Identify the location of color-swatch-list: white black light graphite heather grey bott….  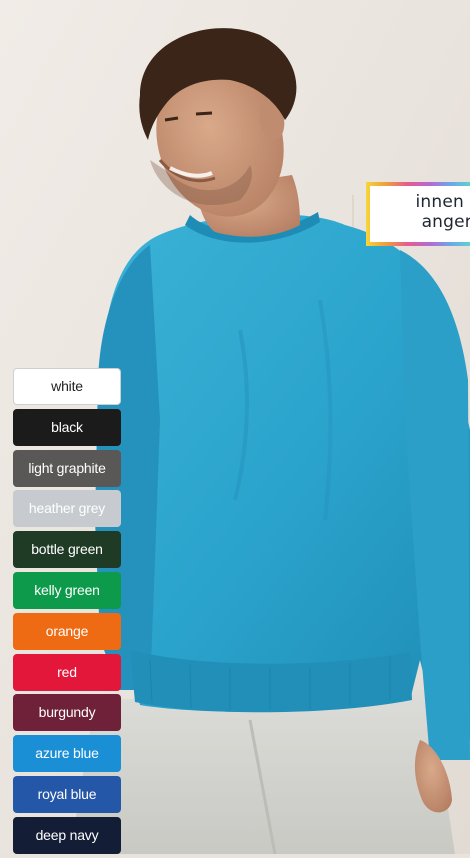
(67, 613).